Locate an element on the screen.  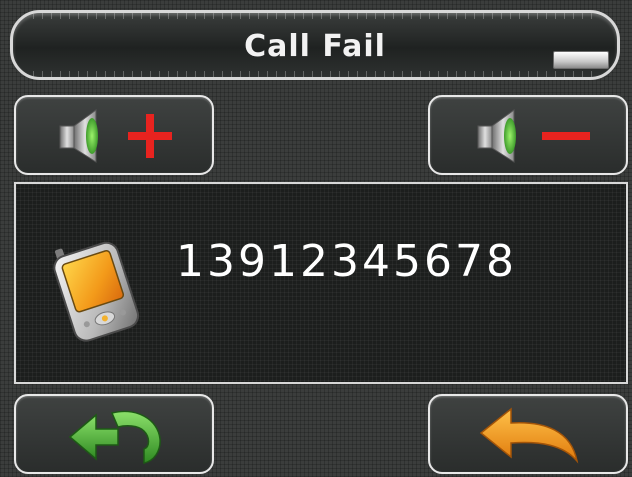
volume-down-button is located at coordinates (528, 135).